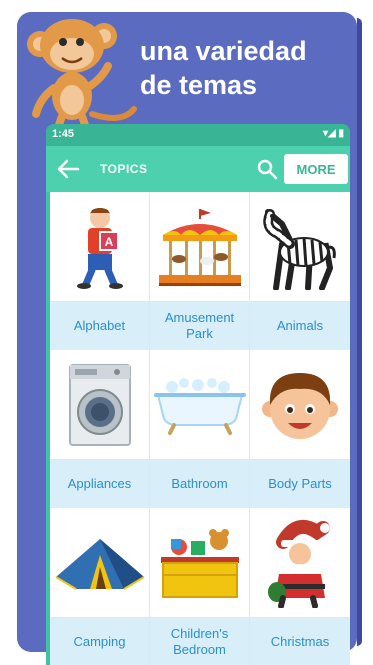 This screenshot has width=373, height=665. What do you see at coordinates (82, 78) in the screenshot?
I see `monkey-mascot-icon` at bounding box center [82, 78].